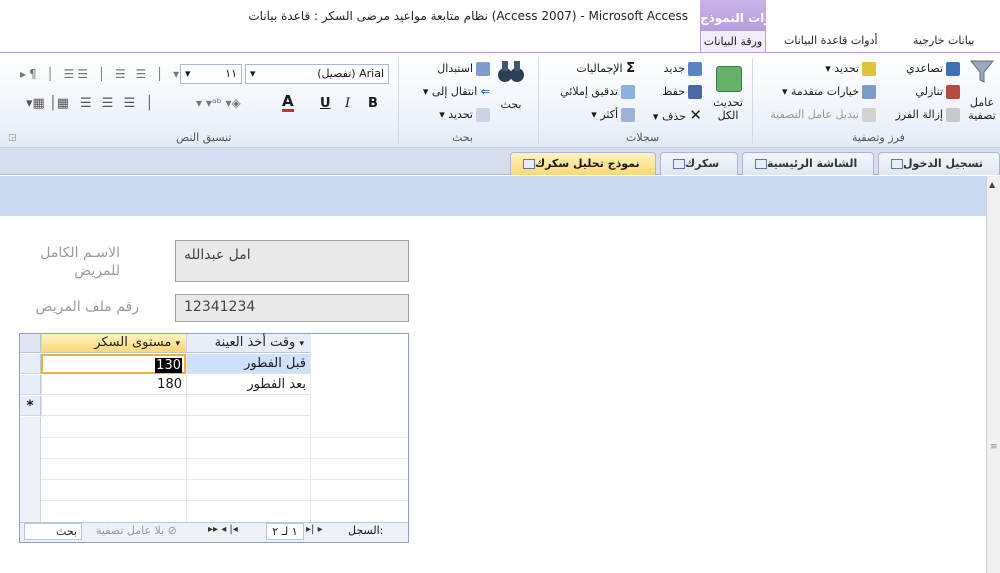 The width and height of the screenshot is (1000, 573). I want to click on selection-label: تحديد, so click(846, 68).